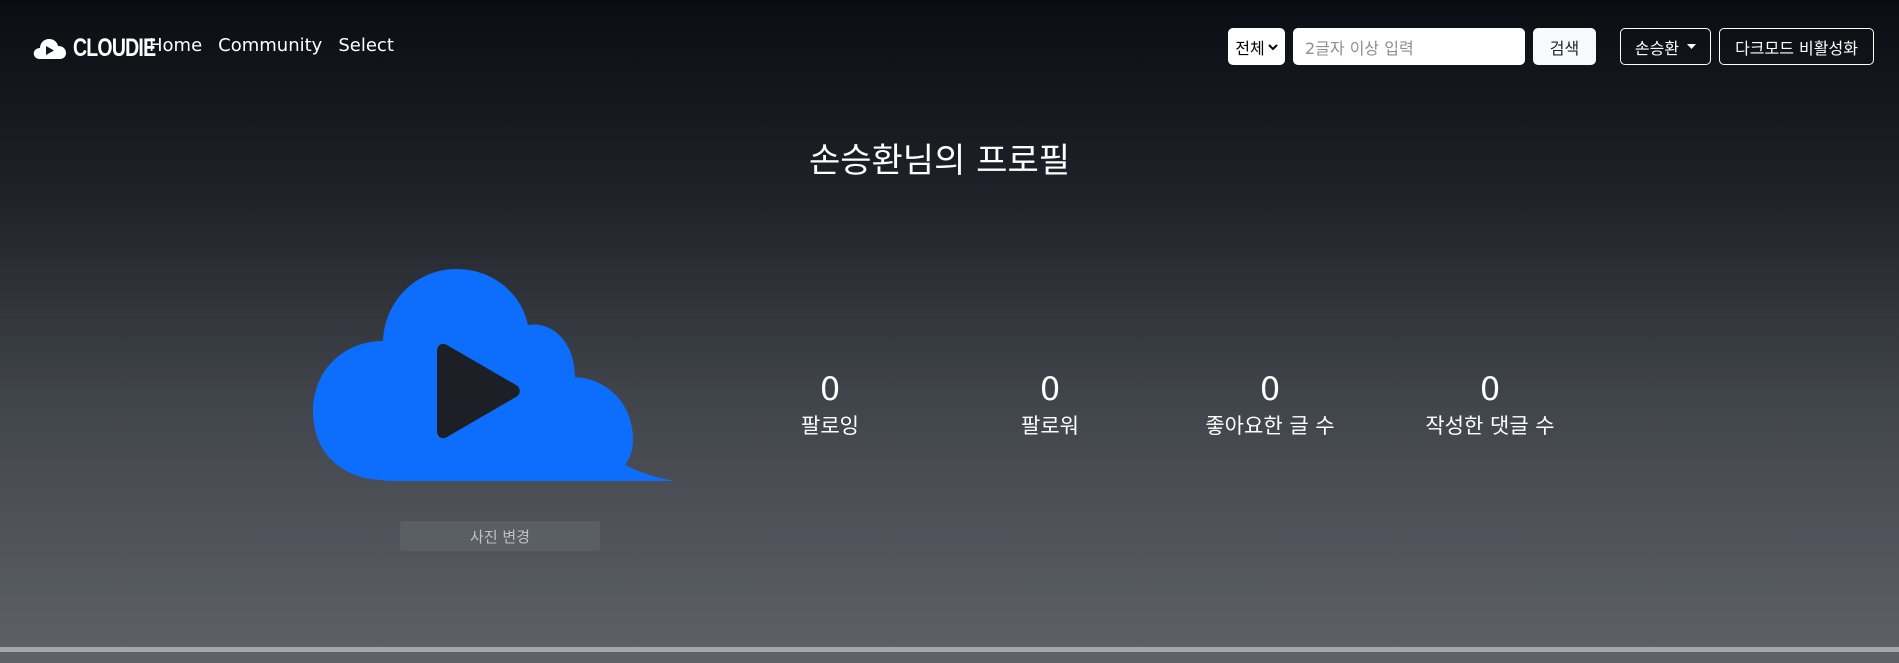 This screenshot has height=663, width=1899. I want to click on cloud-play-icon, so click(49, 48).